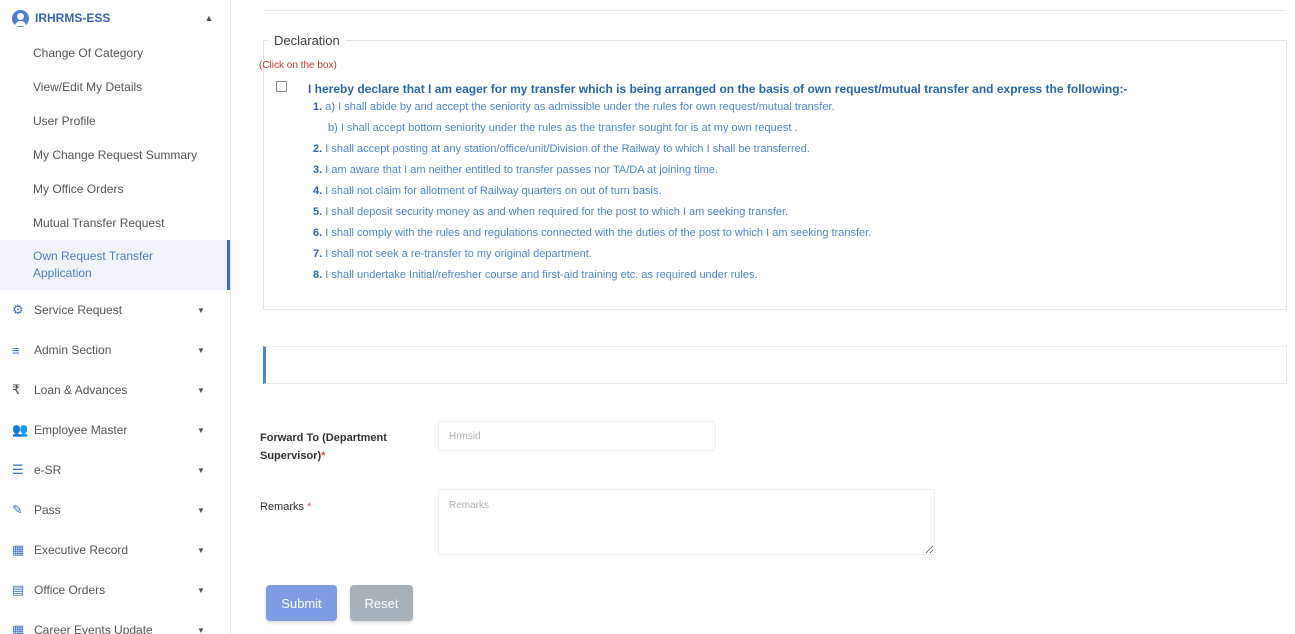 The height and width of the screenshot is (634, 1295). What do you see at coordinates (318, 191) in the screenshot?
I see `line-number: 4.` at bounding box center [318, 191].